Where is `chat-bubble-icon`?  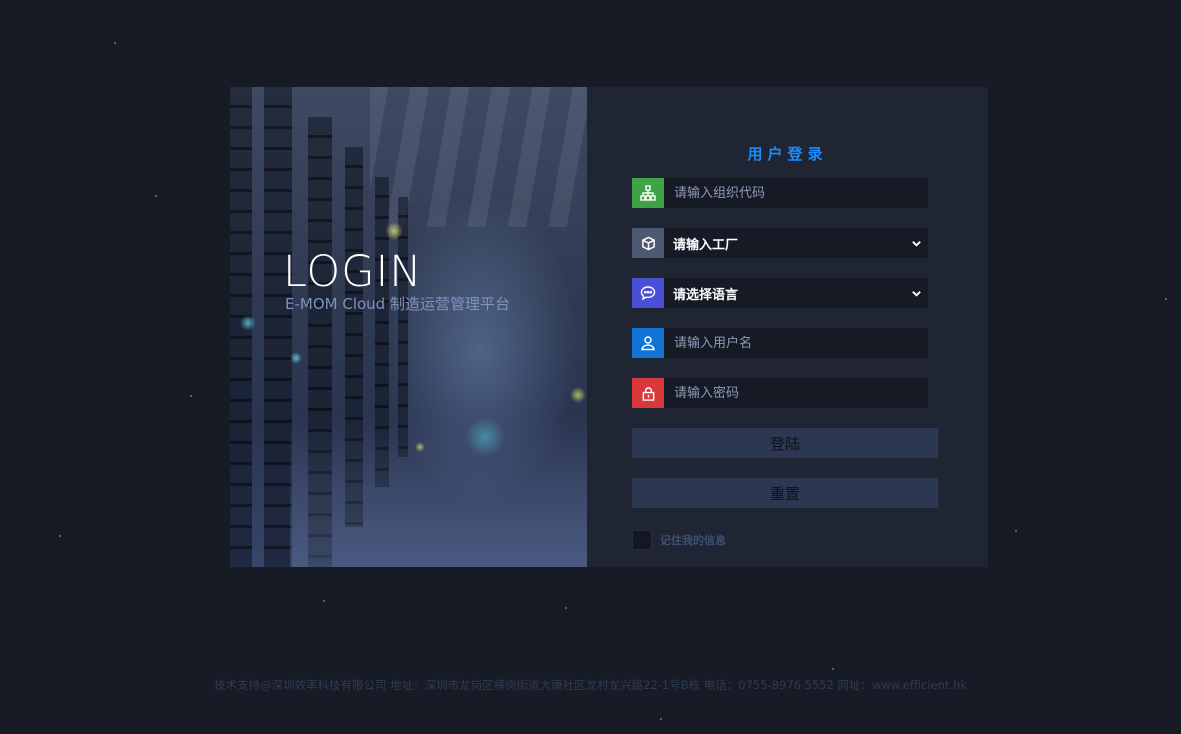 chat-bubble-icon is located at coordinates (648, 293).